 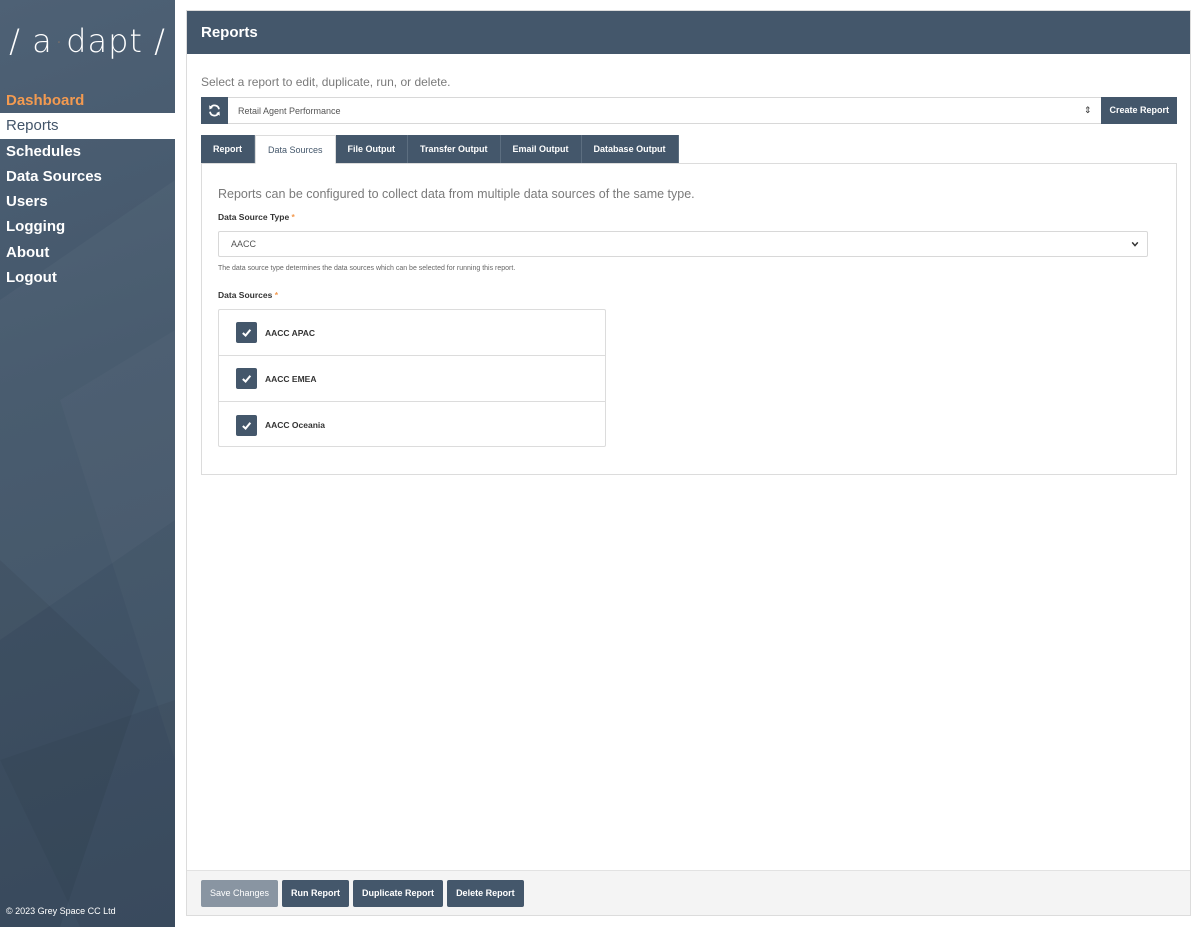 What do you see at coordinates (661, 111) in the screenshot?
I see `report-select: Retail Agent Performance` at bounding box center [661, 111].